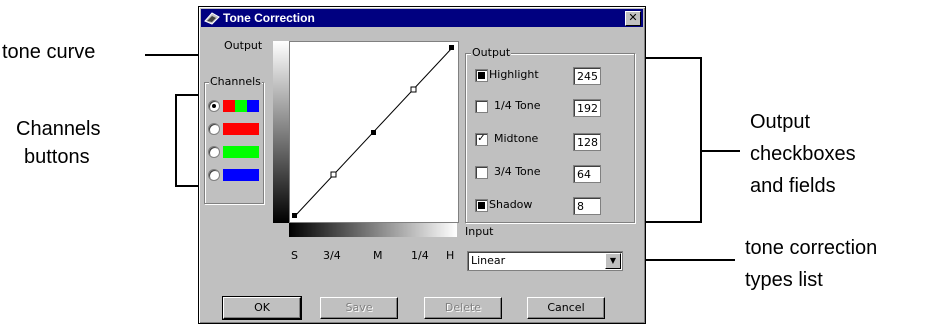  Describe the element at coordinates (811, 248) in the screenshot. I see `callout-types-line1: tone correction` at that location.